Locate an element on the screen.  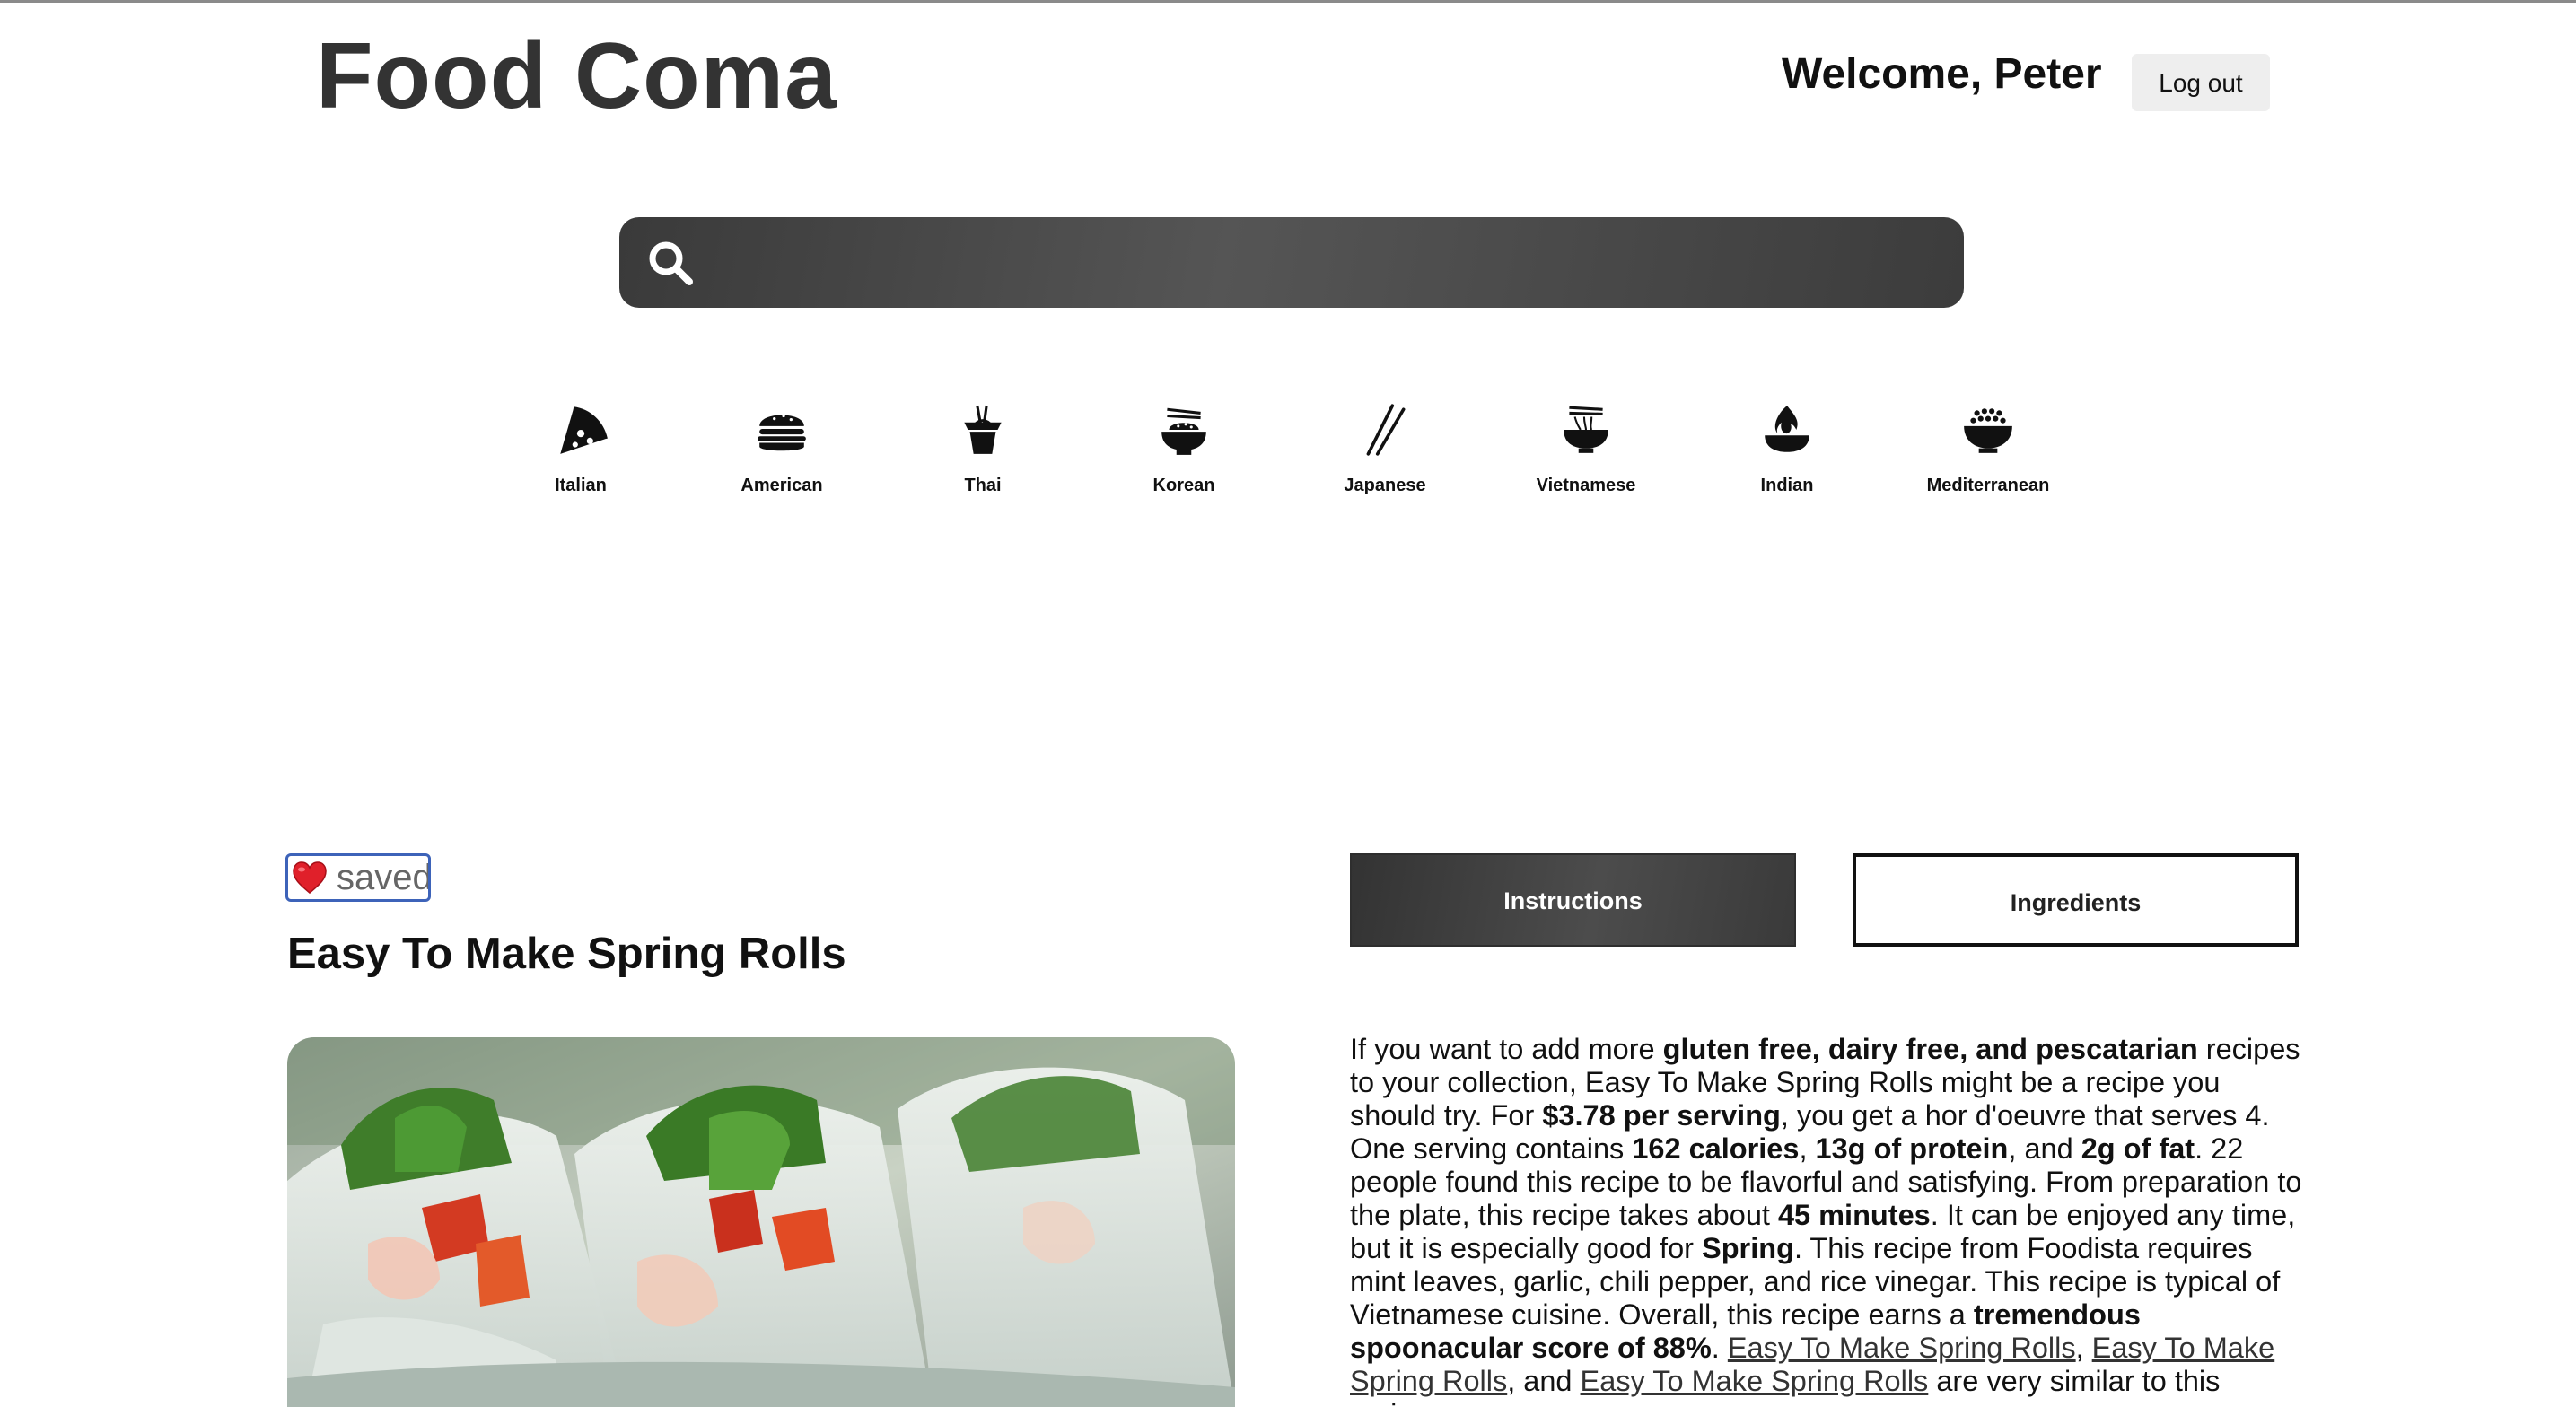
cuisine-item-japanese: Japanese is located at coordinates (1384, 449).